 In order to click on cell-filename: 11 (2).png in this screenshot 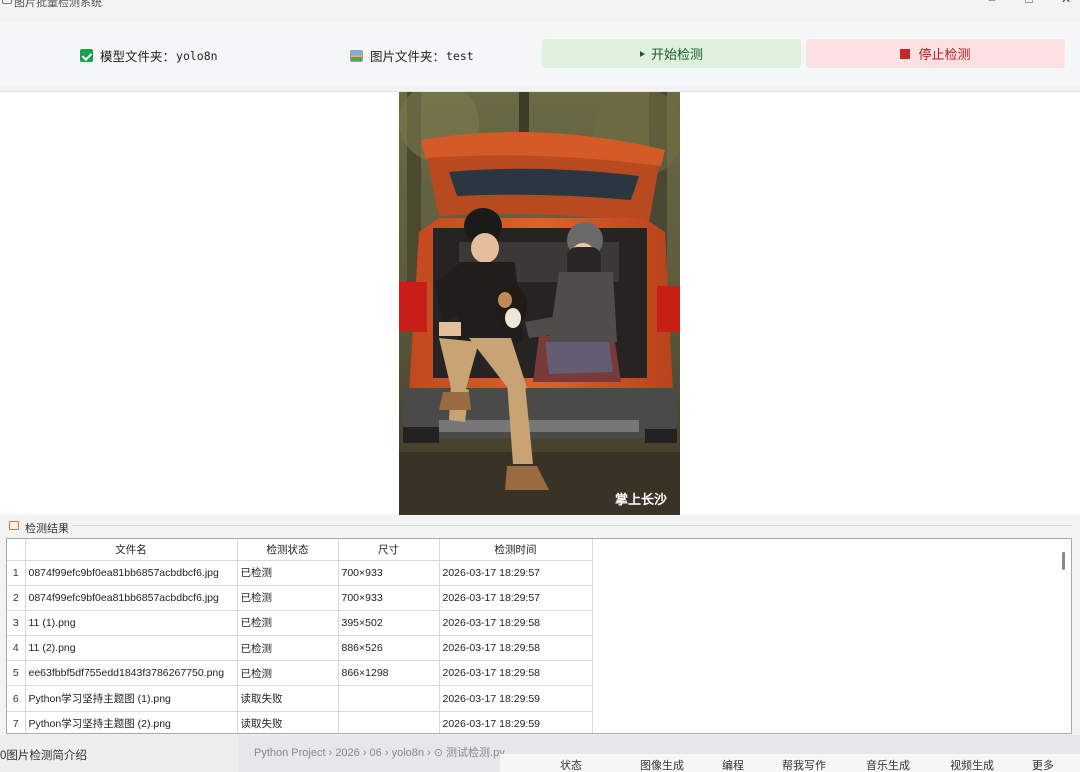, I will do `click(131, 648)`.